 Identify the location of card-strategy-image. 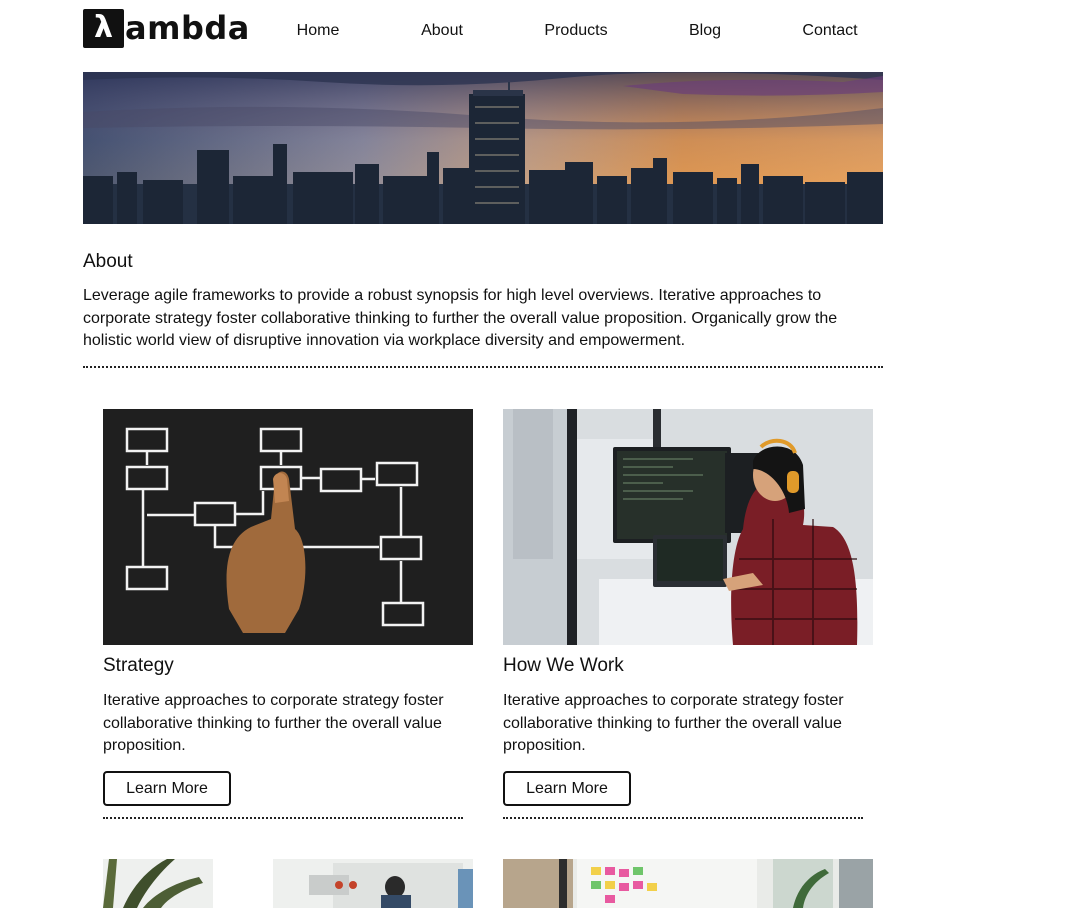
(288, 527).